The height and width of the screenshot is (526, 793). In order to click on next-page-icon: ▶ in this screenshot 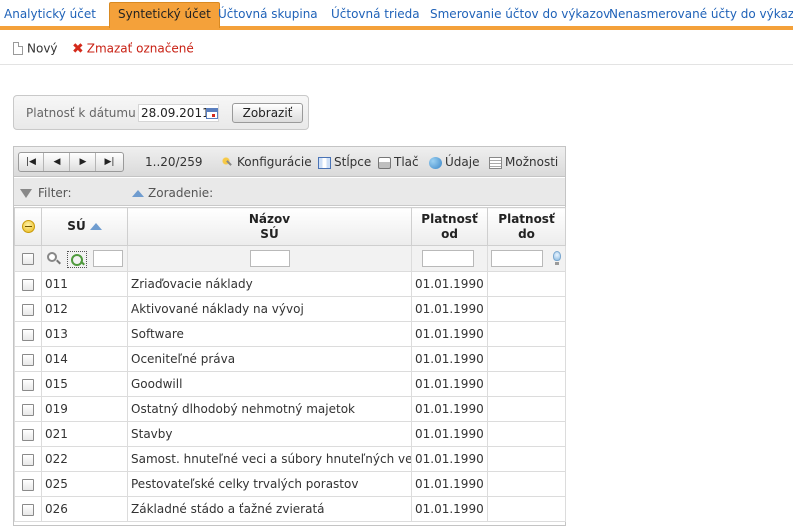, I will do `click(83, 162)`.